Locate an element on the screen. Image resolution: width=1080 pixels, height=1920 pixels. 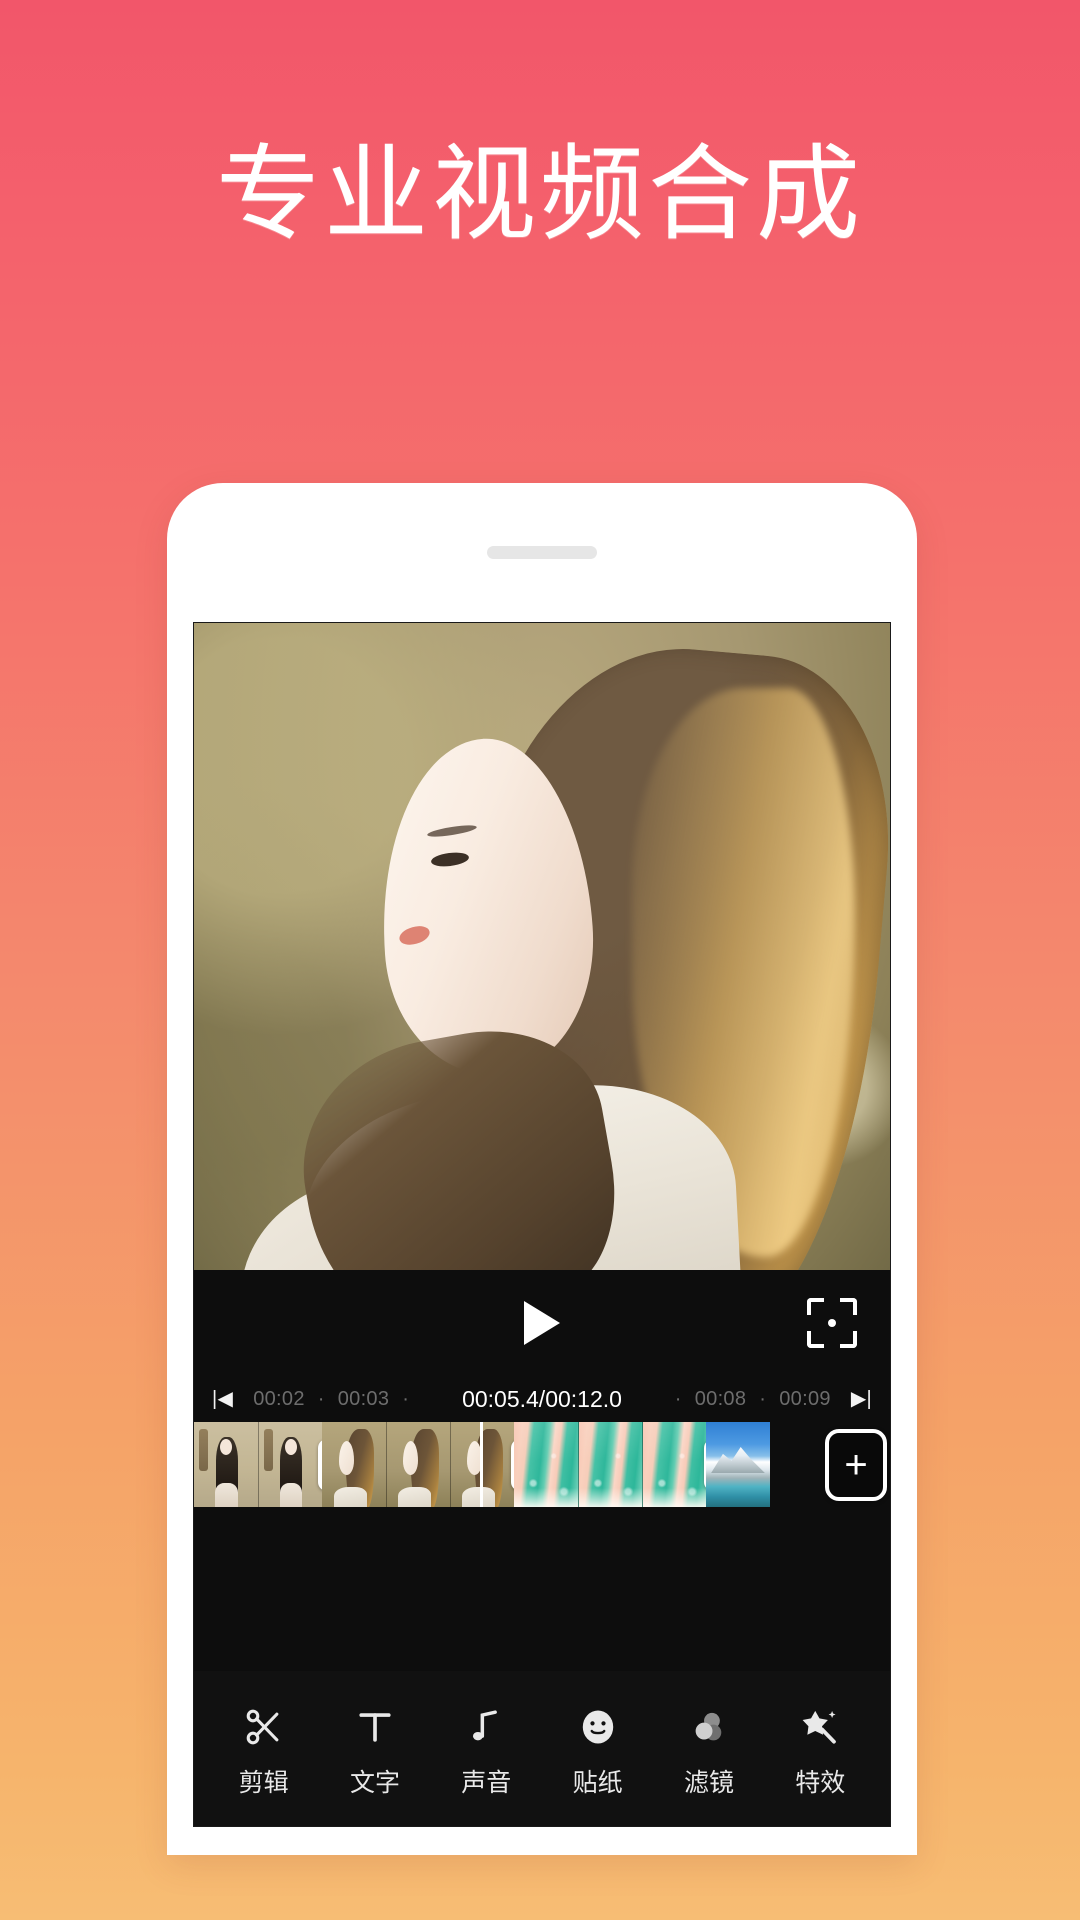
tool-text: 文字 is located at coordinates (375, 1750).